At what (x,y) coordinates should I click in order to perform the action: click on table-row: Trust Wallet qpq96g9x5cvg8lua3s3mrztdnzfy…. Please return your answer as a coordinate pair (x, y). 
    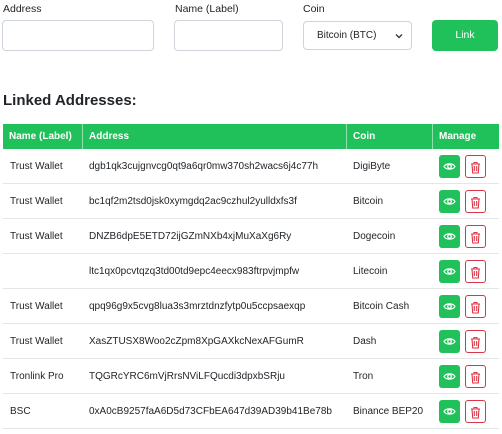
    Looking at the image, I should click on (251, 306).